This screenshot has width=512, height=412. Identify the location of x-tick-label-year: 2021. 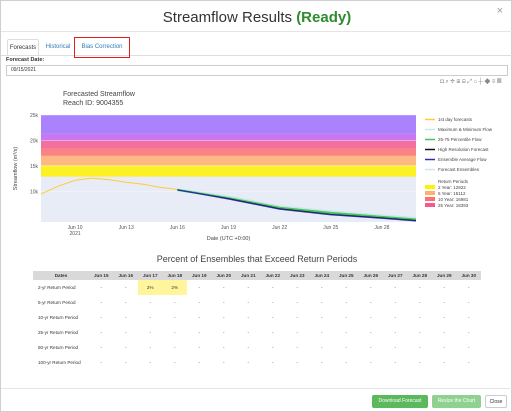
(75, 234).